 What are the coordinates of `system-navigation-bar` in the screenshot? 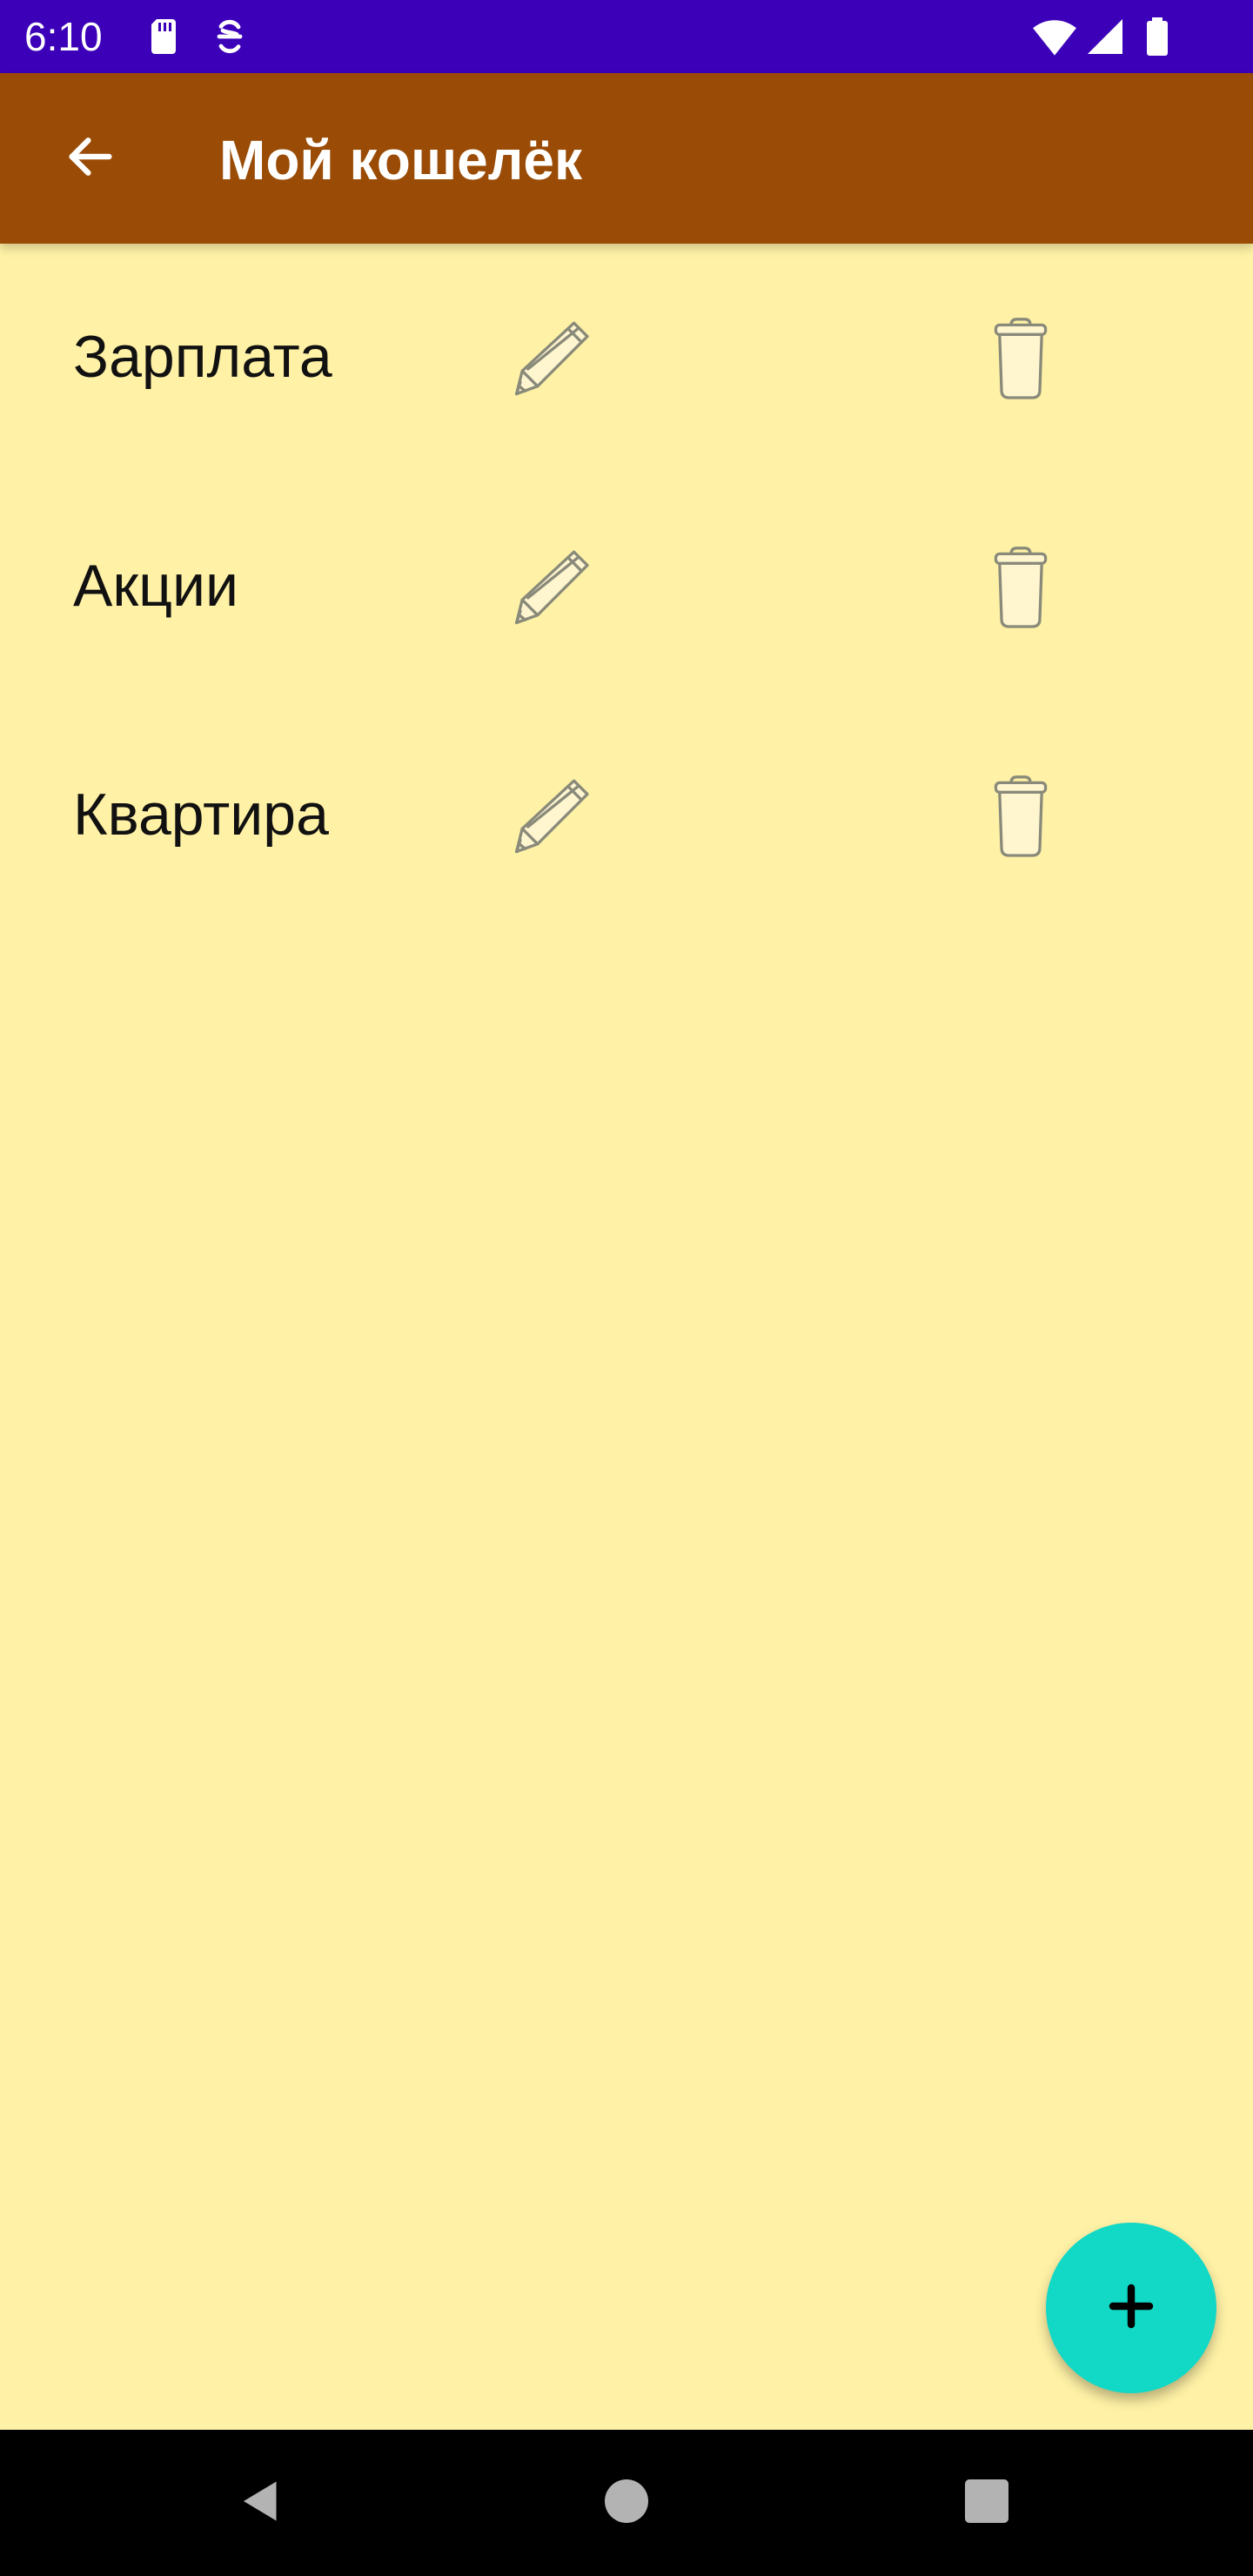 It's located at (626, 2503).